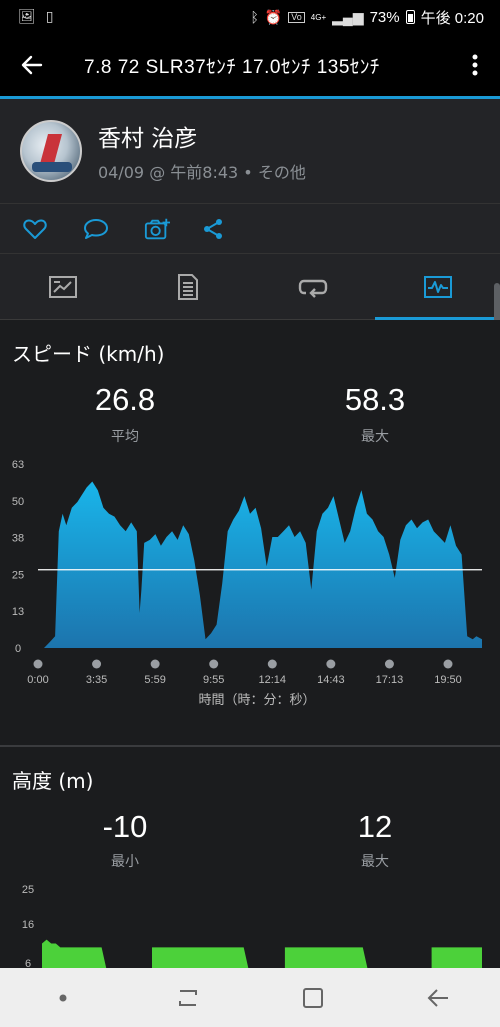  Describe the element at coordinates (256, 700) in the screenshot. I see `x-axis-label: 時間（時：分：秒）` at that location.